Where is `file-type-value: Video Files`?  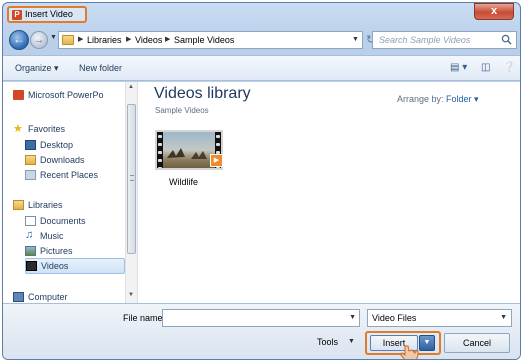
file-type-value: Video Files is located at coordinates (394, 318).